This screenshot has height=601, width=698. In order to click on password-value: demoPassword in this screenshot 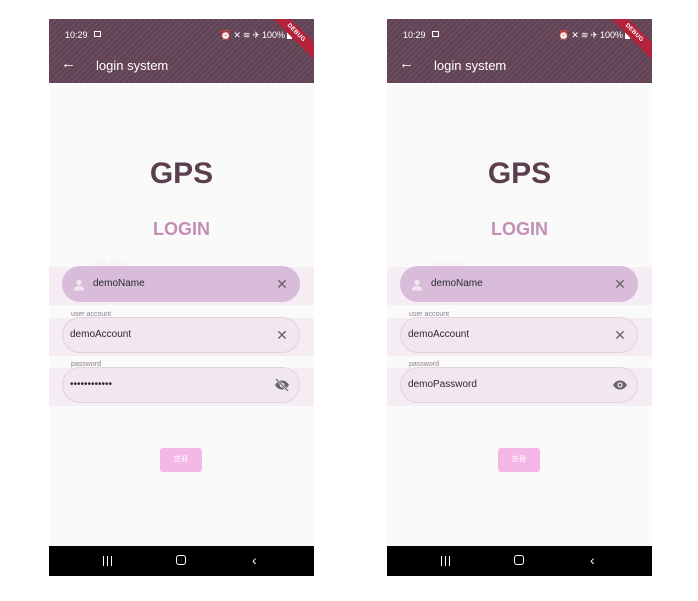, I will do `click(442, 384)`.